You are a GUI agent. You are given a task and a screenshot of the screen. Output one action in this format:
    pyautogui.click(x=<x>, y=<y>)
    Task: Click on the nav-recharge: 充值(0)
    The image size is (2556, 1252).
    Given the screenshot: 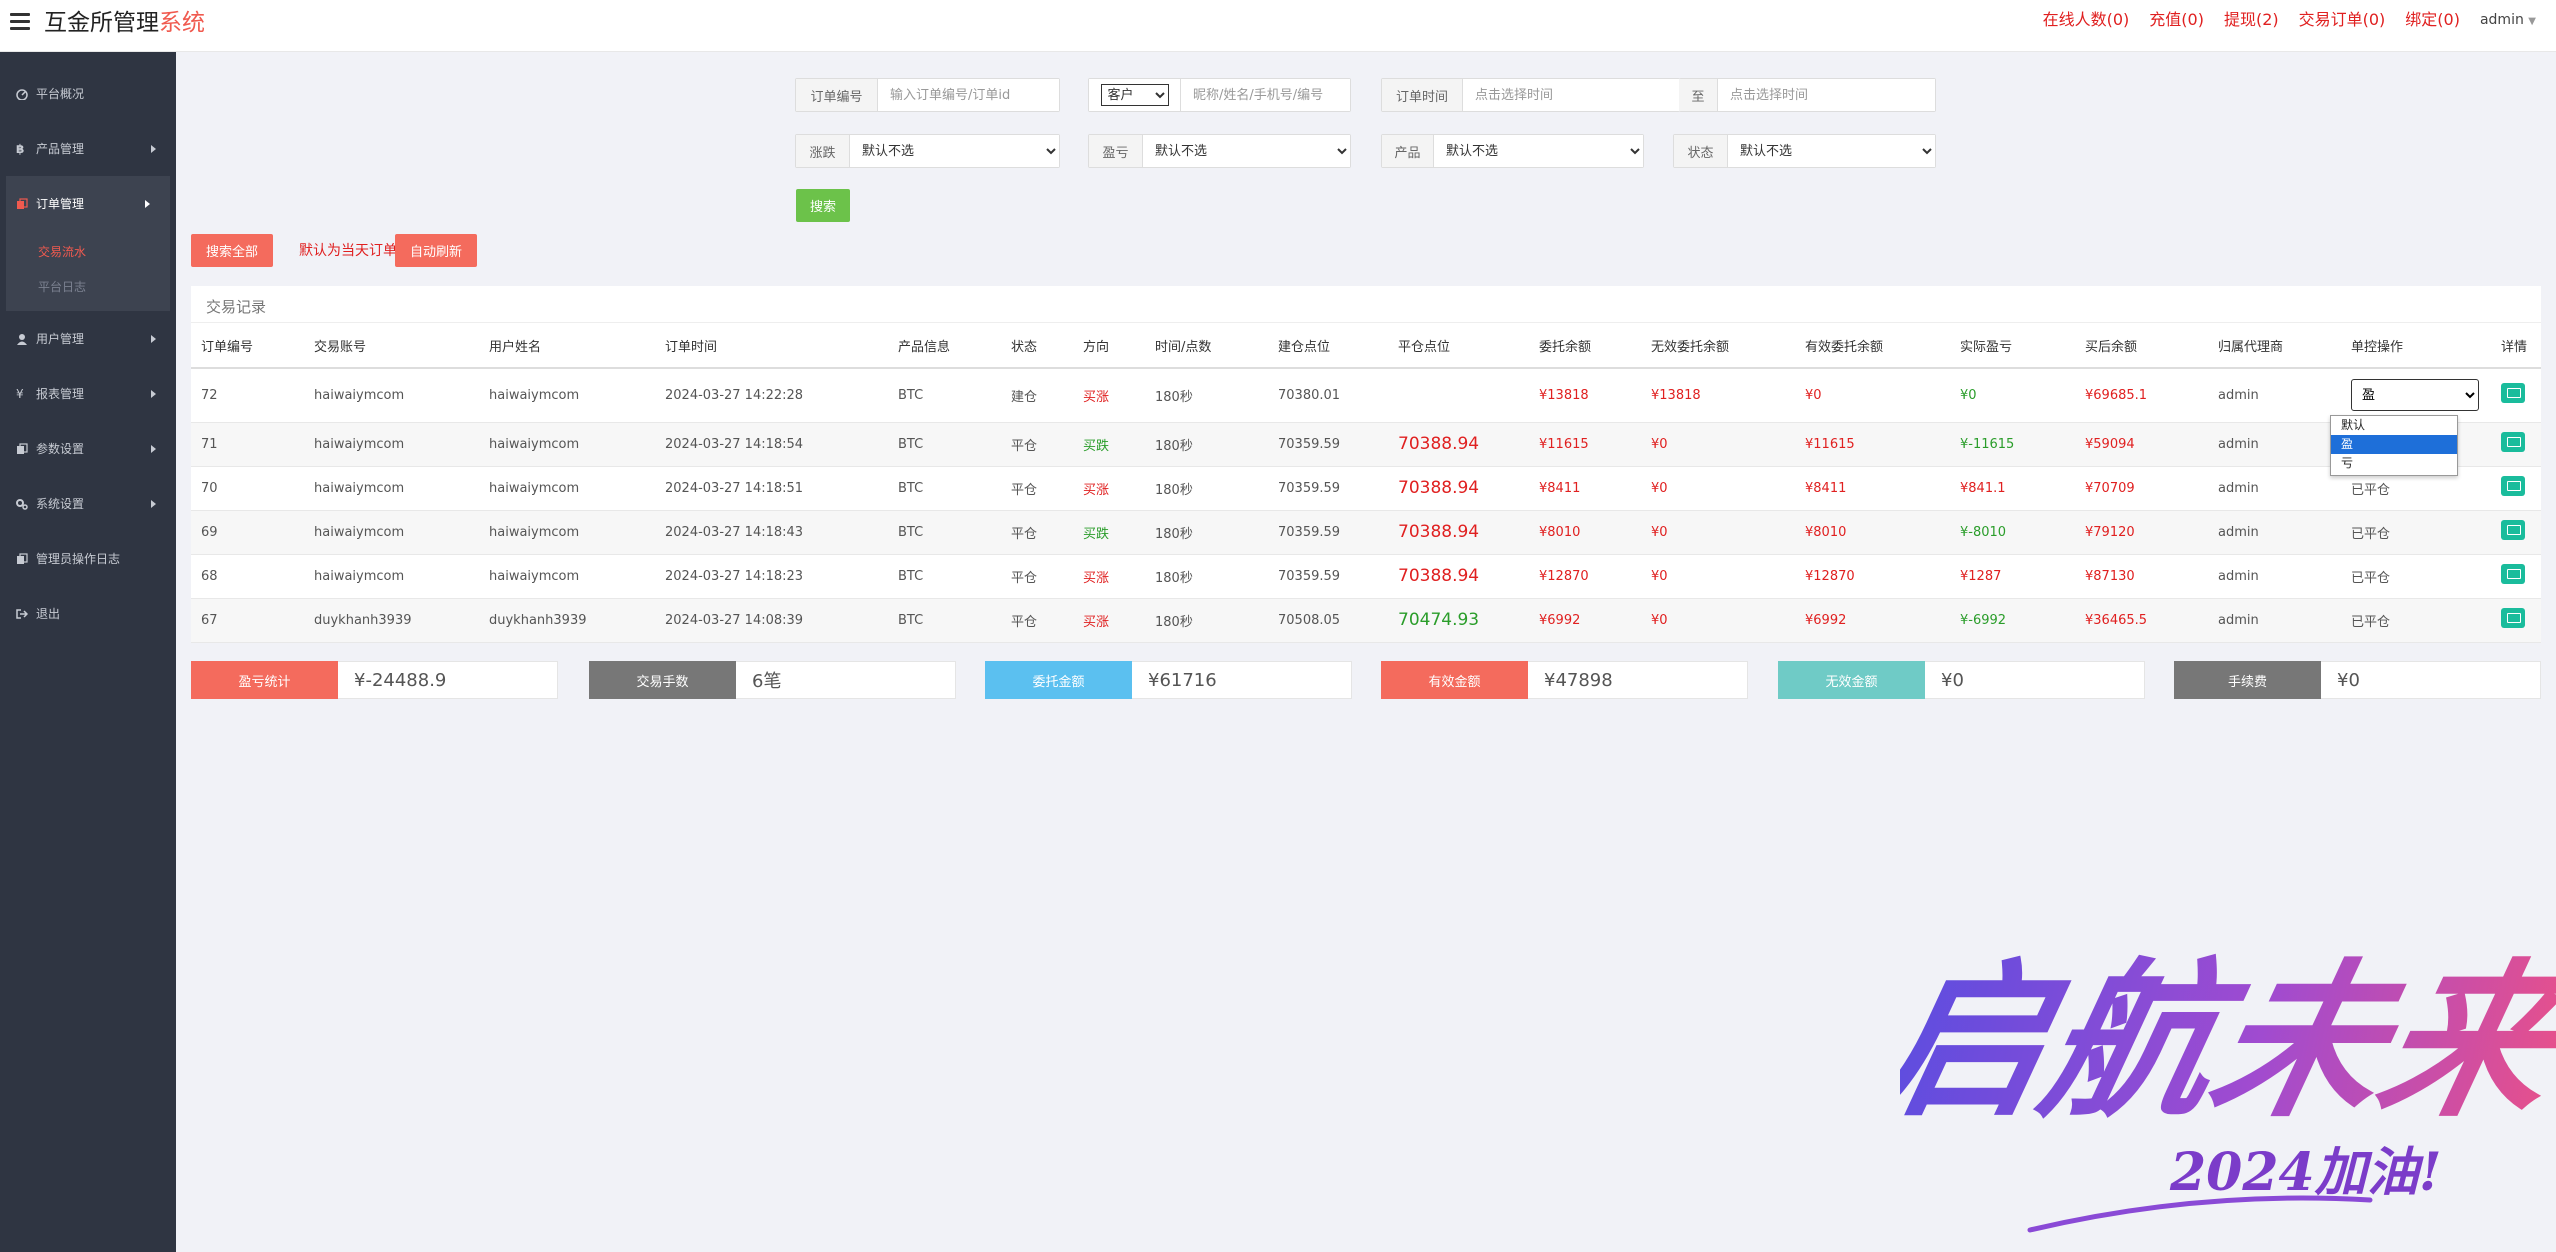 What is the action you would take?
    pyautogui.click(x=2176, y=21)
    